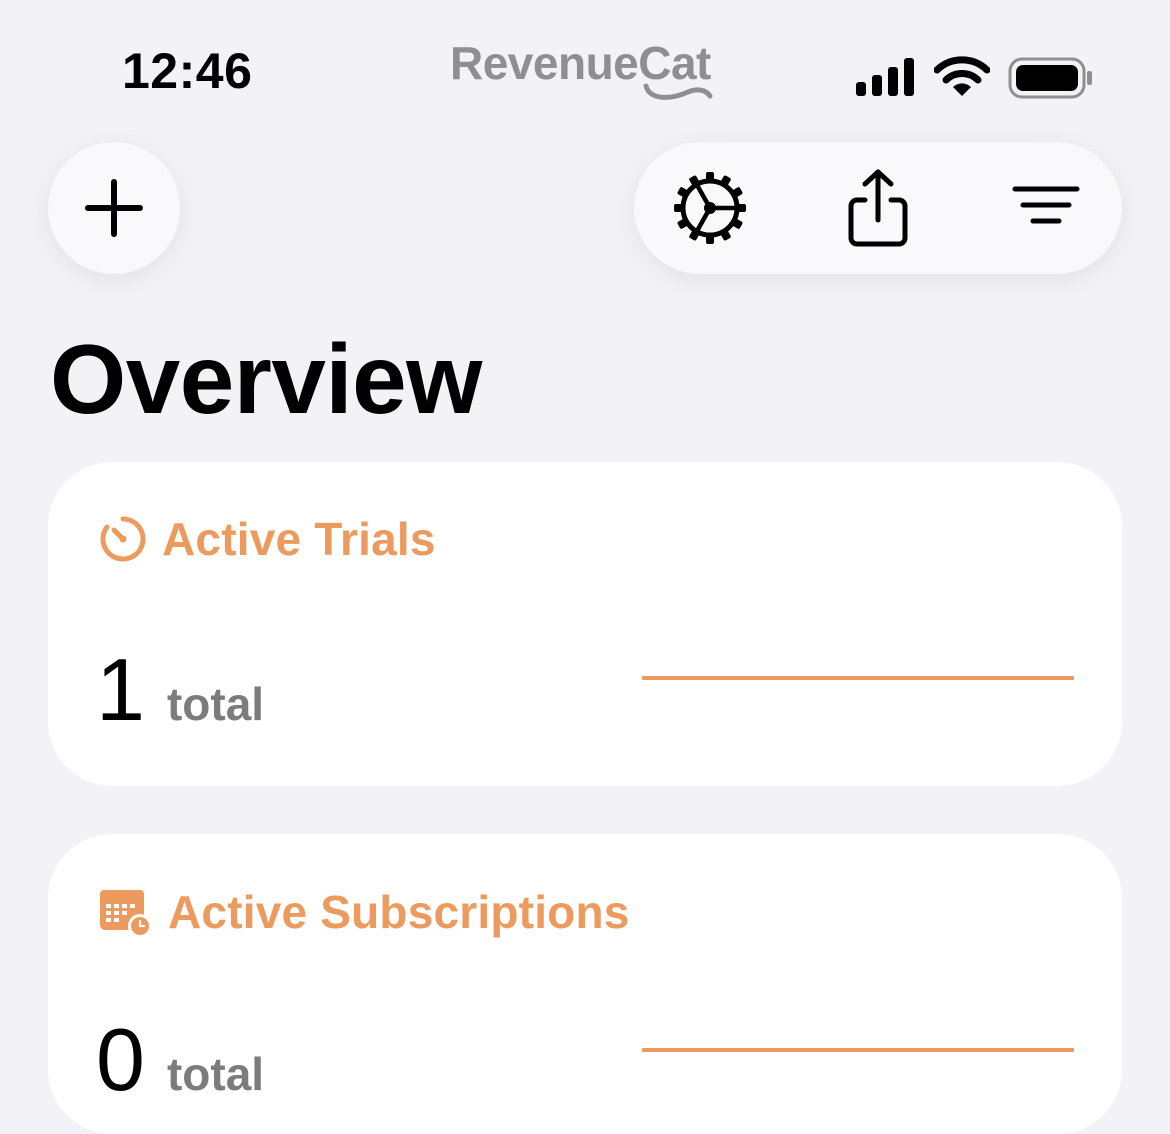 The height and width of the screenshot is (1134, 1170). What do you see at coordinates (126, 914) in the screenshot?
I see `calendar-icon` at bounding box center [126, 914].